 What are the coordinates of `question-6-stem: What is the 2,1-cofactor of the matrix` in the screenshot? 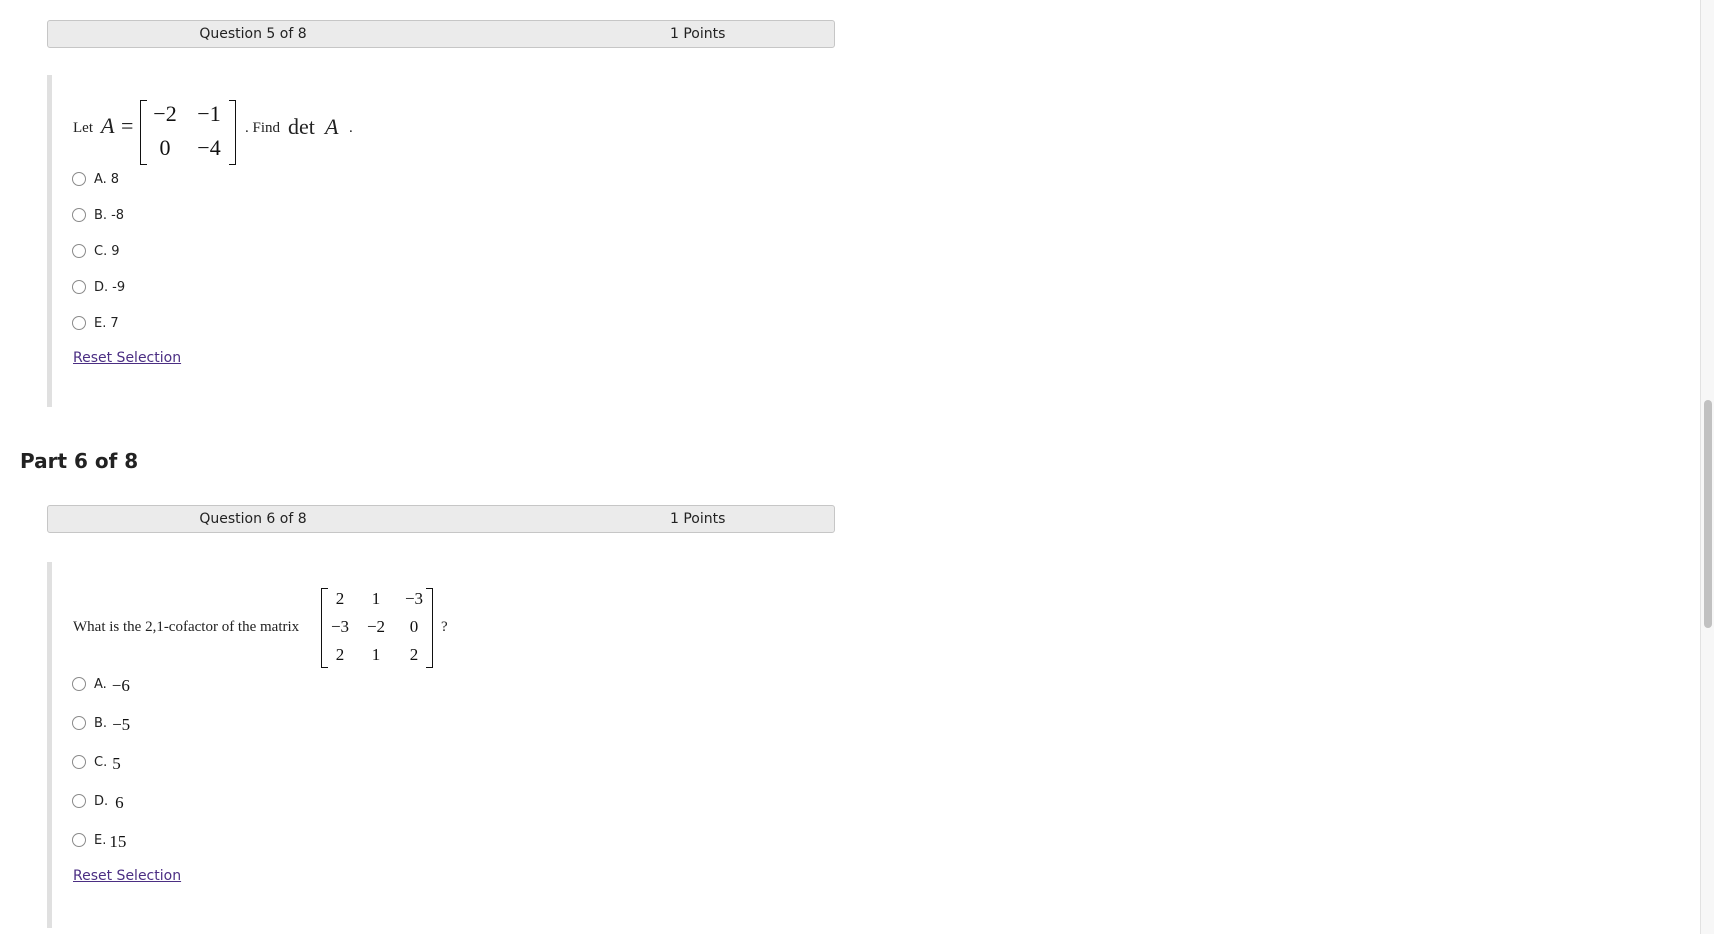 It's located at (186, 627).